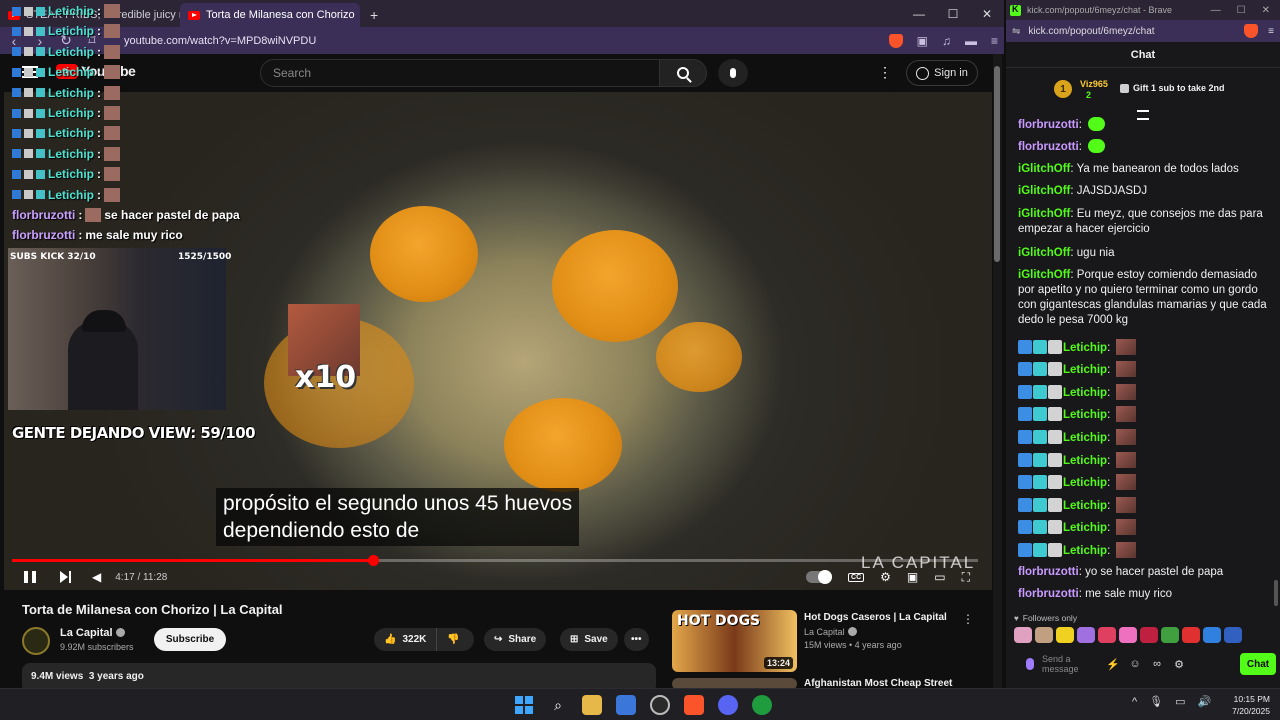  I want to click on save-button: ⊞ Save, so click(589, 639).